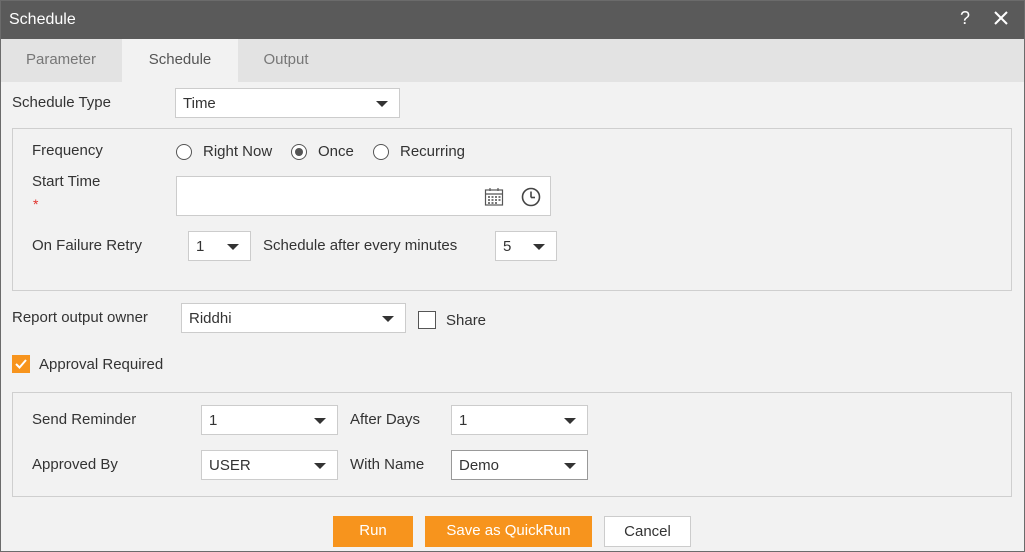 The height and width of the screenshot is (552, 1025). Describe the element at coordinates (42, 19) in the screenshot. I see `dialog-title: Schedule` at that location.